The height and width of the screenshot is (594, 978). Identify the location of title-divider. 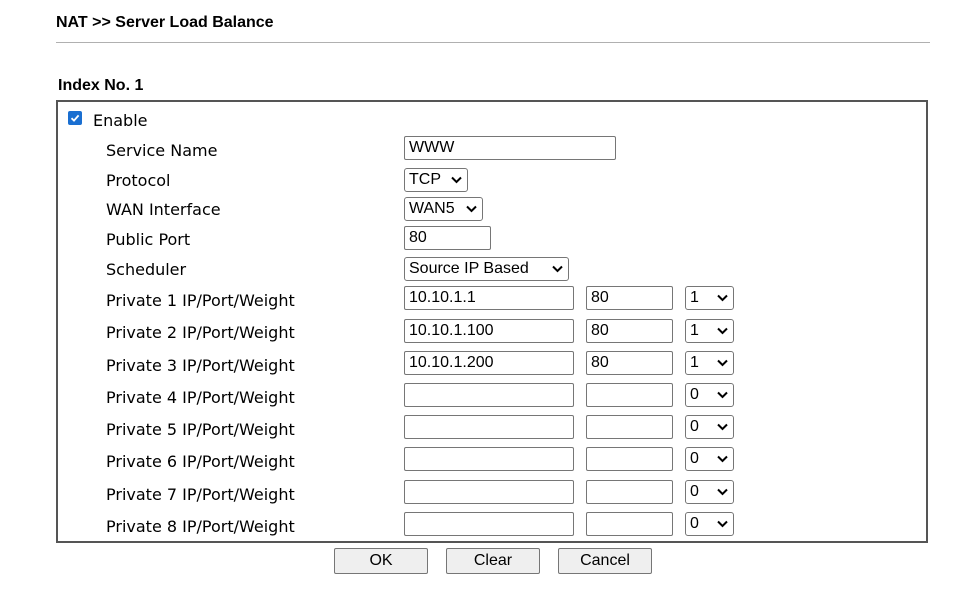
(493, 42).